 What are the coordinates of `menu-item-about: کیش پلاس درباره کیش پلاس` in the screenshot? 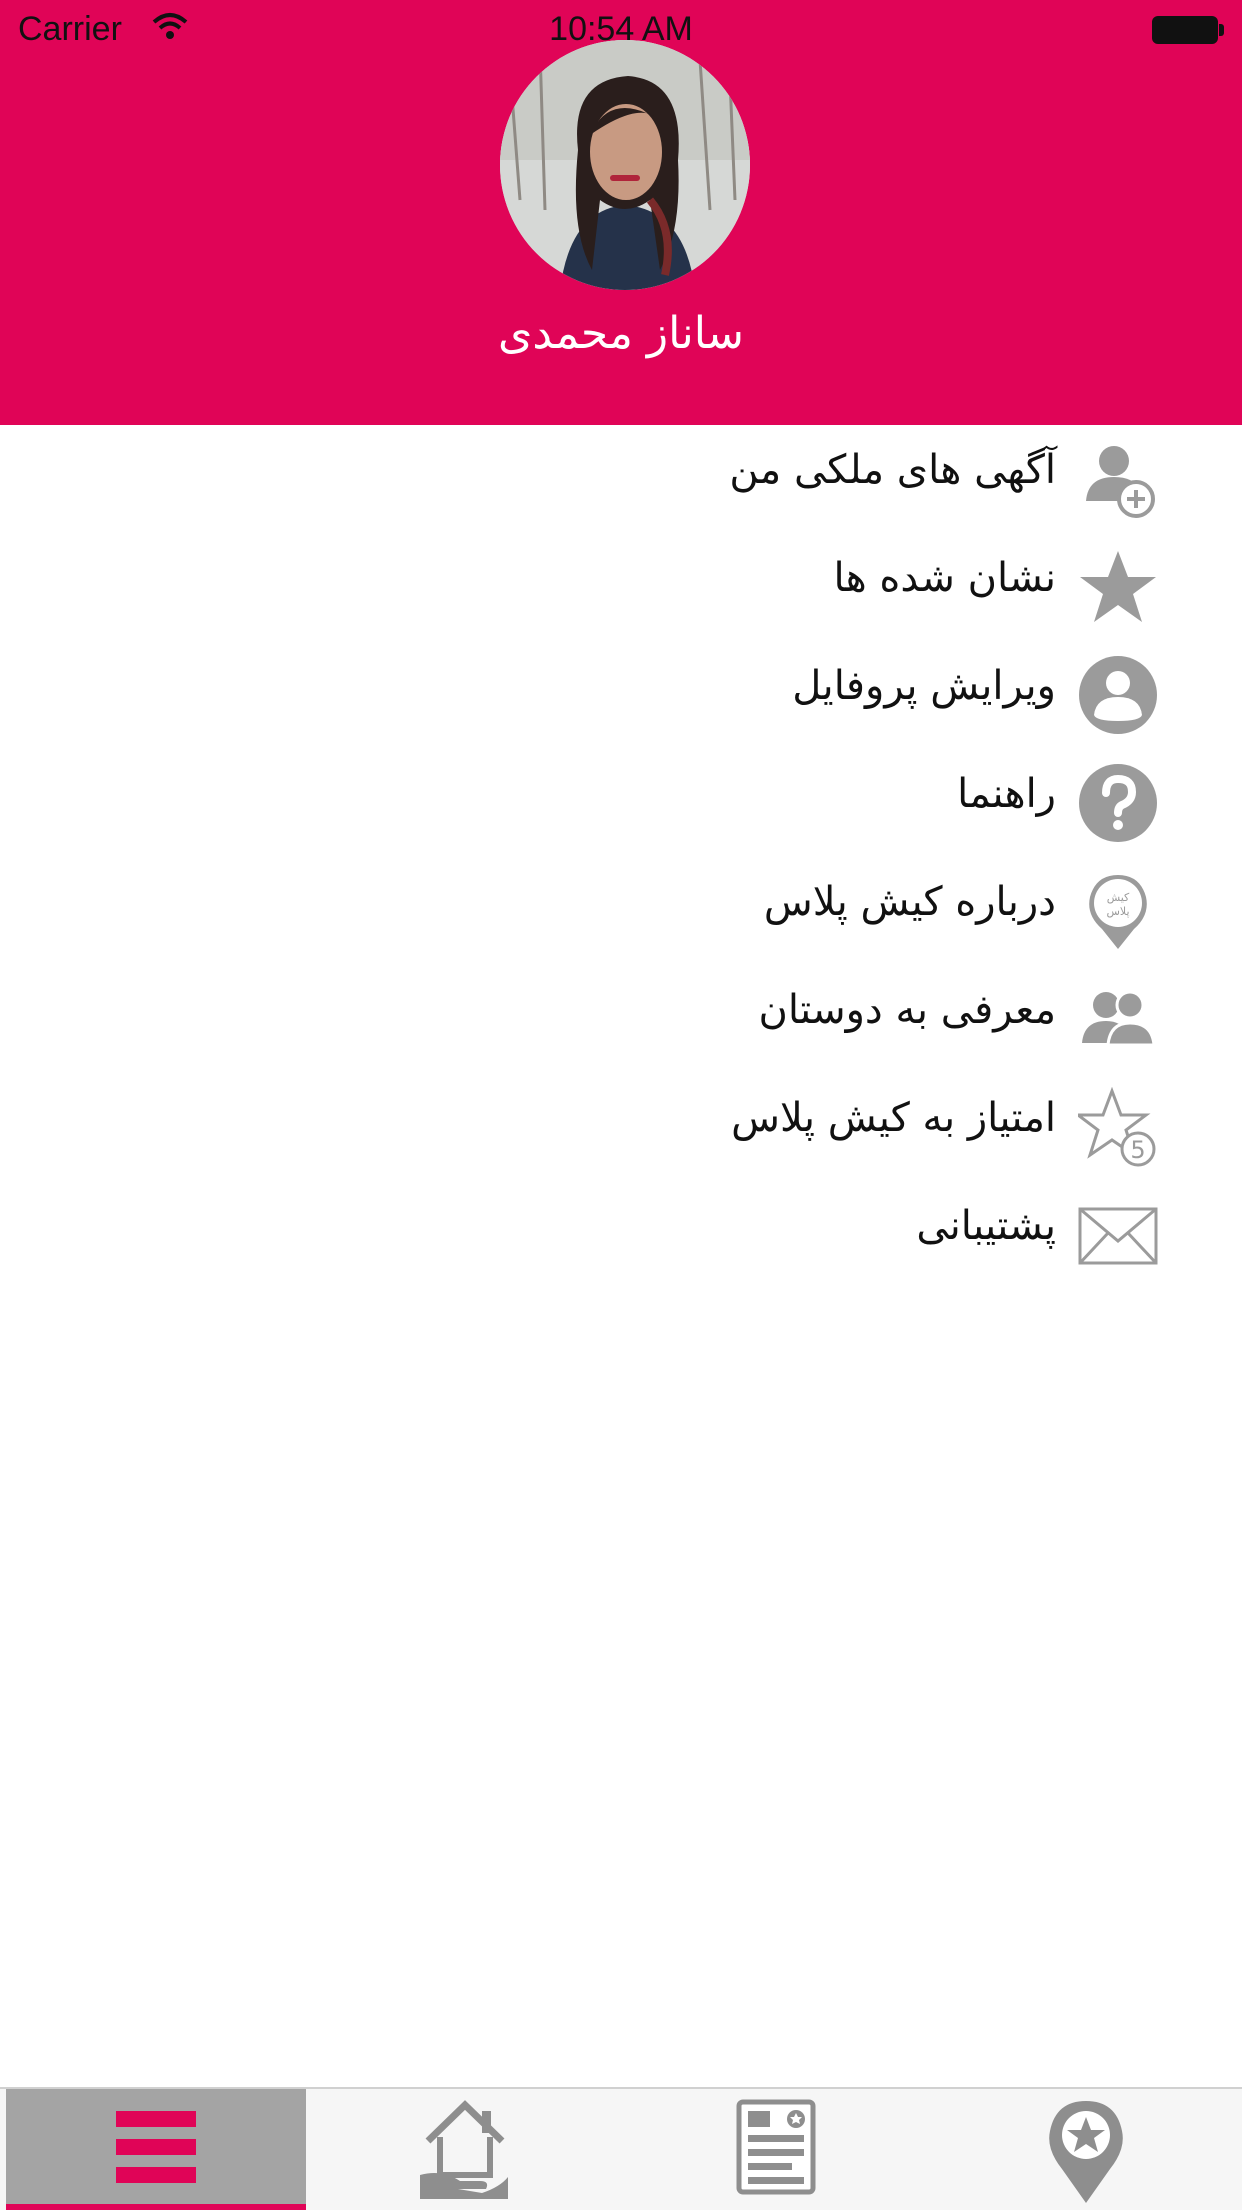 It's located at (621, 911).